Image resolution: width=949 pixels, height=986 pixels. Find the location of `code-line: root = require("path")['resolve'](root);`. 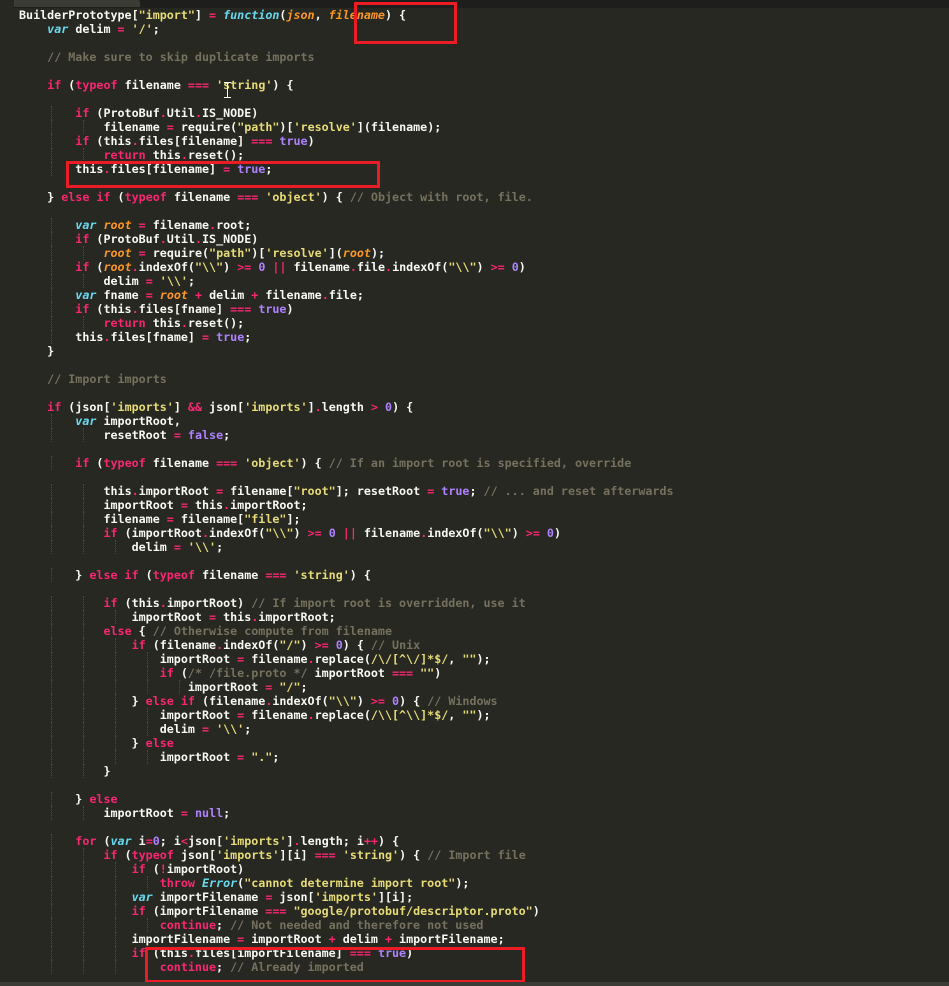

code-line: root = require("path")['resolve'](root); is located at coordinates (346, 253).